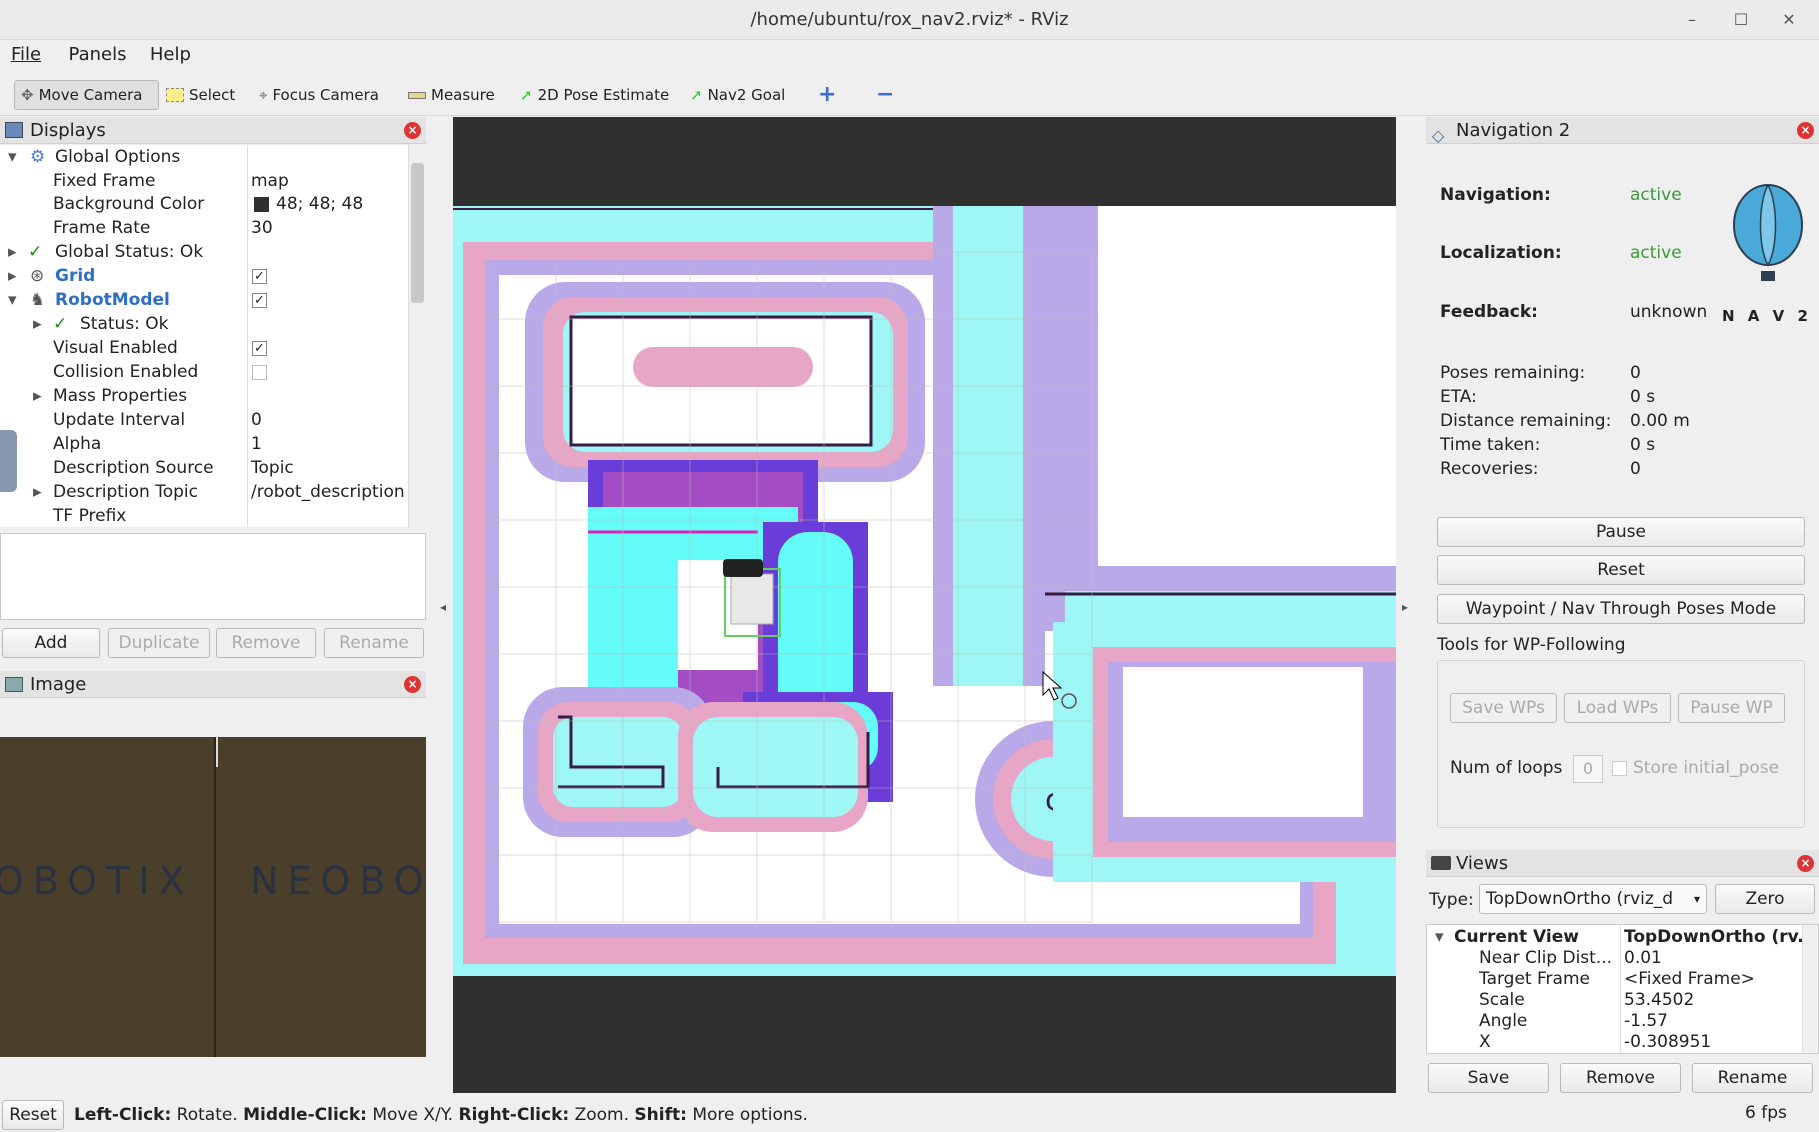  I want to click on navigation-label: Navigation:, so click(1495, 195).